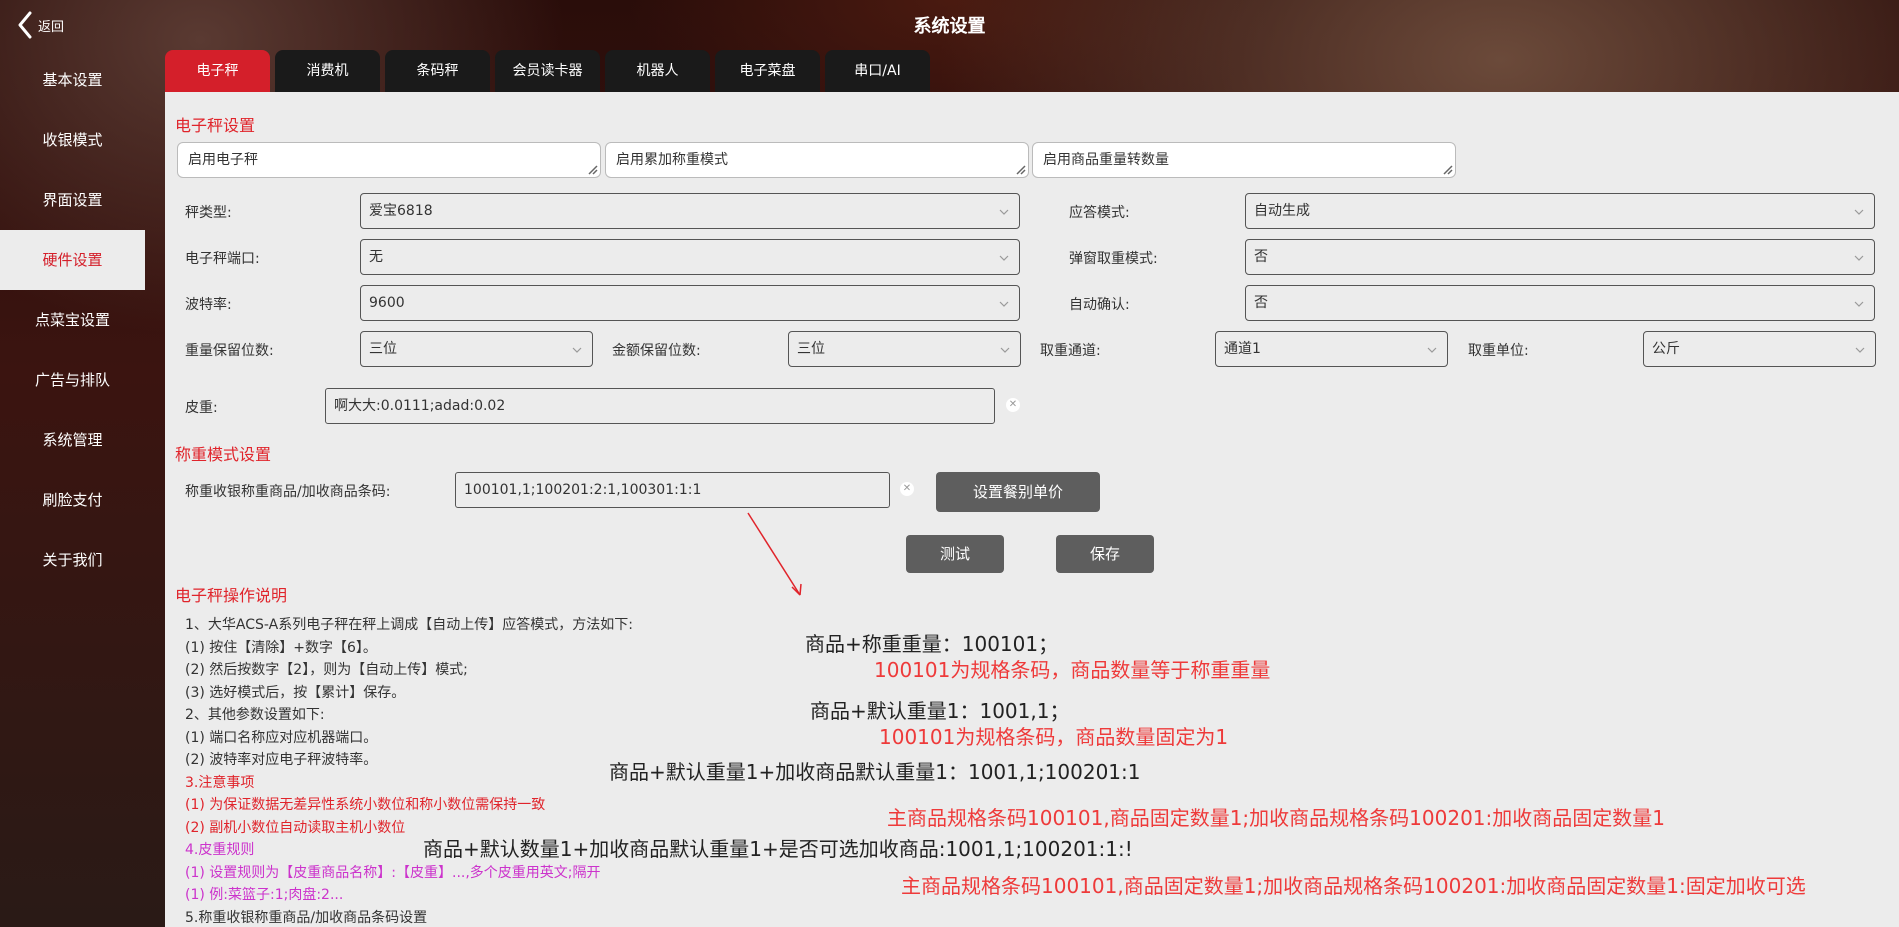 The width and height of the screenshot is (1899, 927). What do you see at coordinates (220, 782) in the screenshot?
I see `instruction-line: 3.注意事项` at bounding box center [220, 782].